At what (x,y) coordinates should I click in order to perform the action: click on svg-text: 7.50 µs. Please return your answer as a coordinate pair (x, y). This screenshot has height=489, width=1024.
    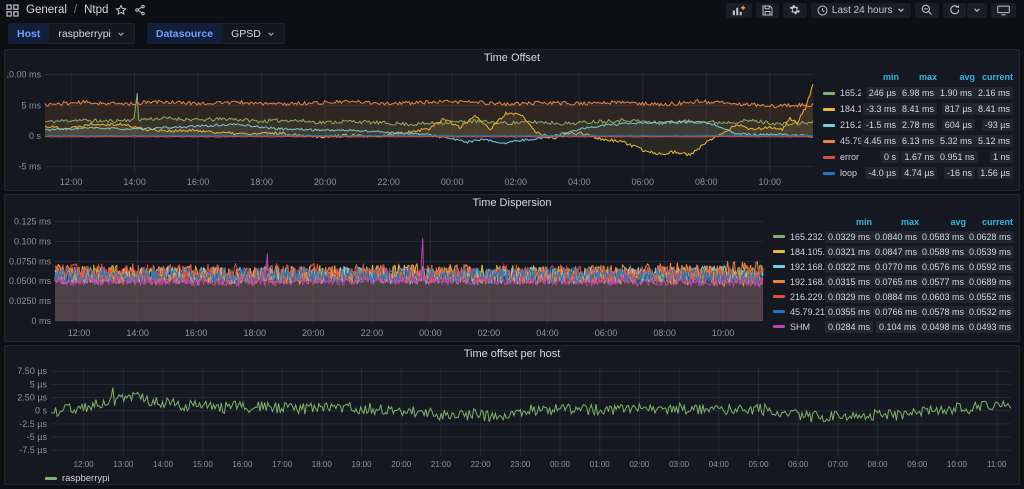
    Looking at the image, I should click on (32, 371).